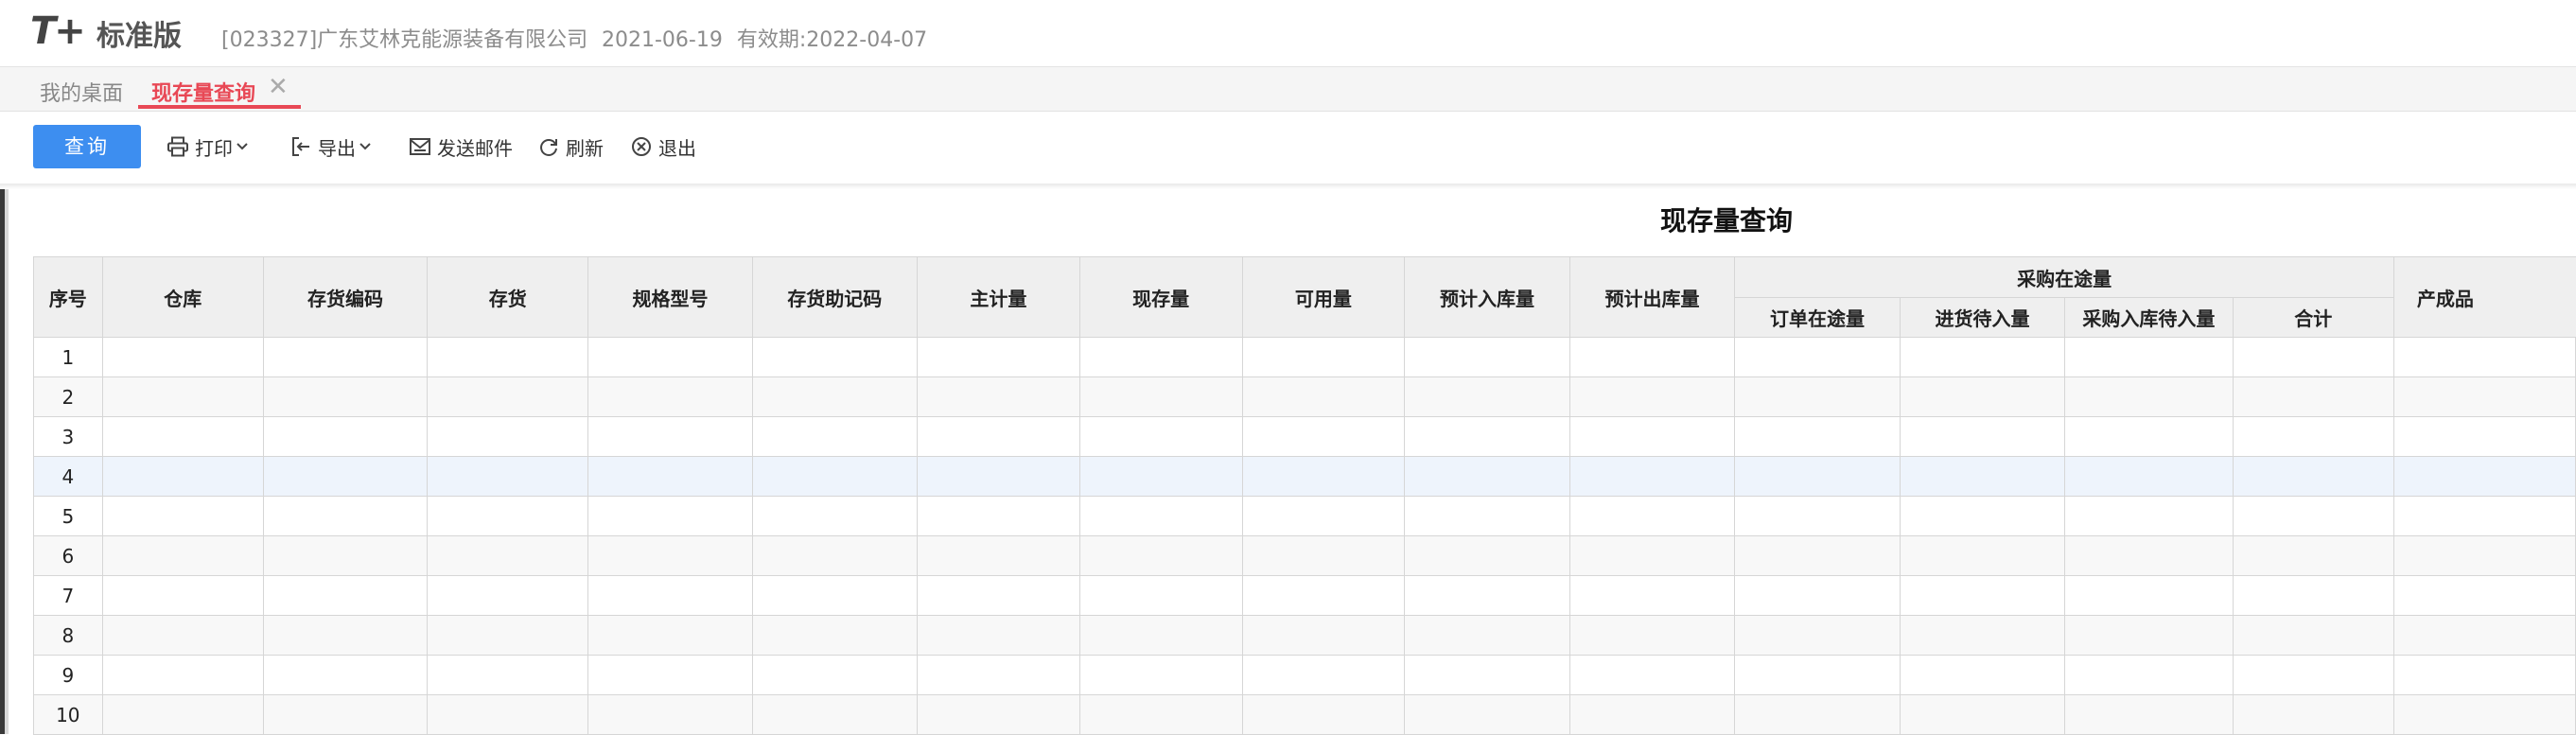 The image size is (2576, 735). I want to click on row-number-cell: 8, so click(68, 635).